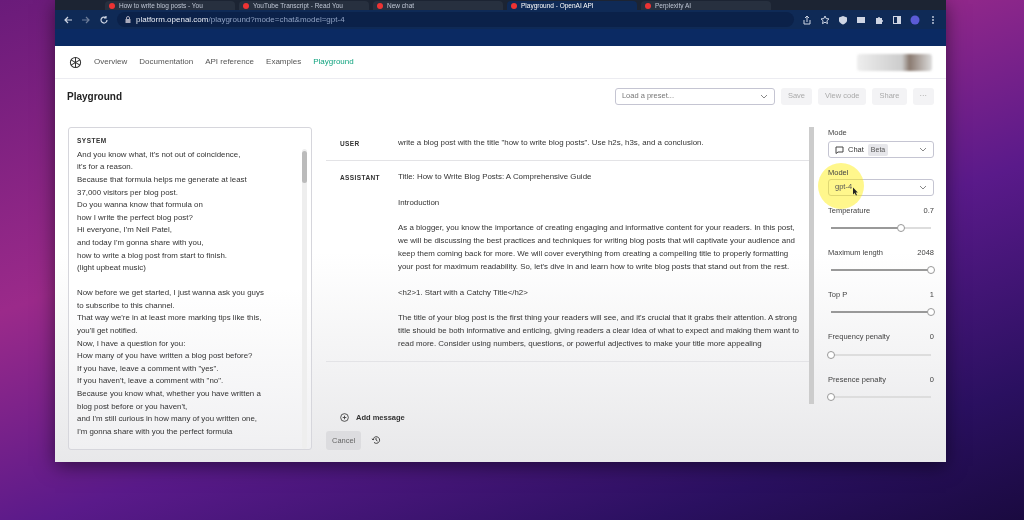 The image size is (1024, 520). I want to click on logo-icon, so click(75, 62).